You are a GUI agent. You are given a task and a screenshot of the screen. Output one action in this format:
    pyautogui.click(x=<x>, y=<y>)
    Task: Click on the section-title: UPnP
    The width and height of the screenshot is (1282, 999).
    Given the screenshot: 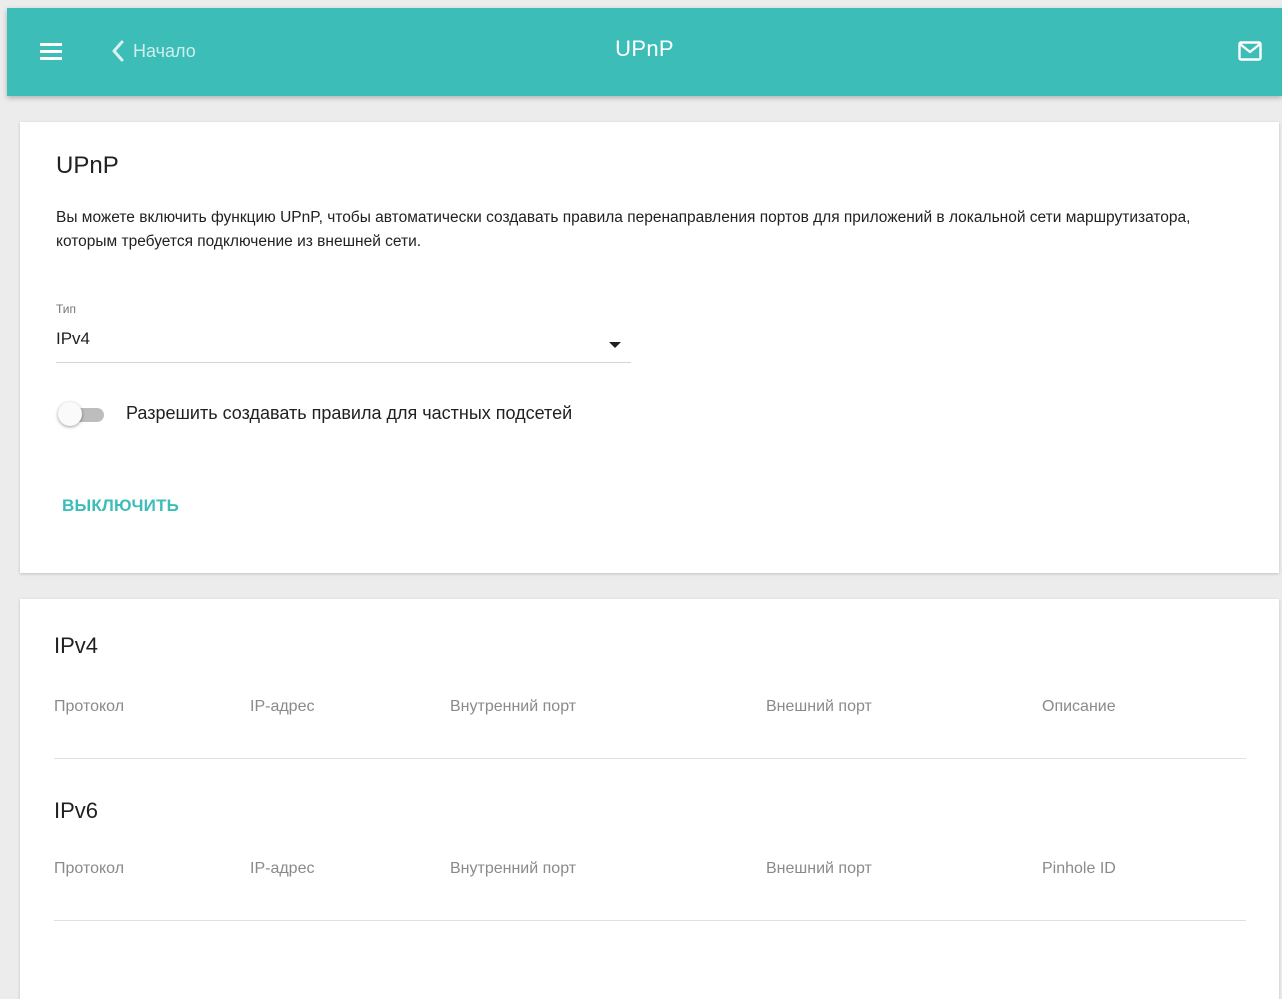 What is the action you would take?
    pyautogui.click(x=87, y=165)
    